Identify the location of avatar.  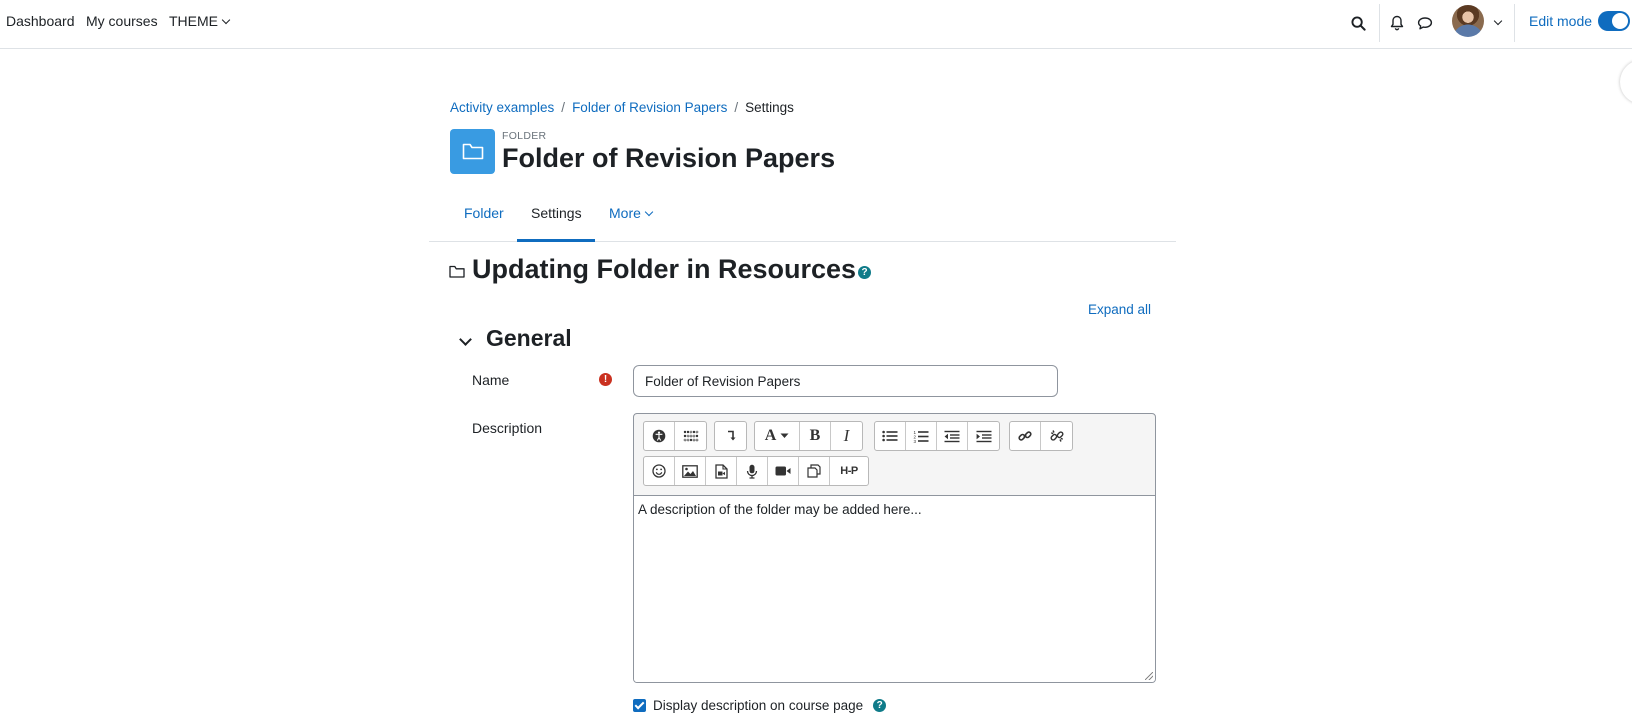
(1468, 21).